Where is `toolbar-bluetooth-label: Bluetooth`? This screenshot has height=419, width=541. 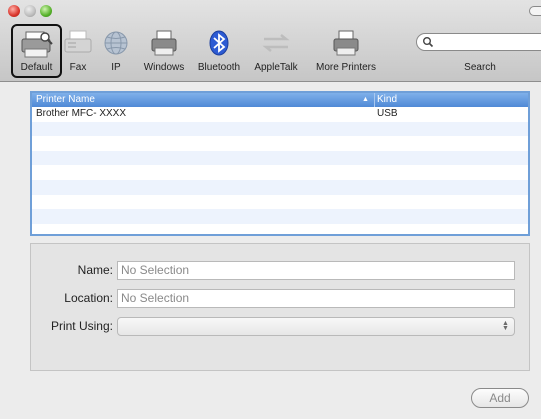
toolbar-bluetooth-label: Bluetooth is located at coordinates (219, 67).